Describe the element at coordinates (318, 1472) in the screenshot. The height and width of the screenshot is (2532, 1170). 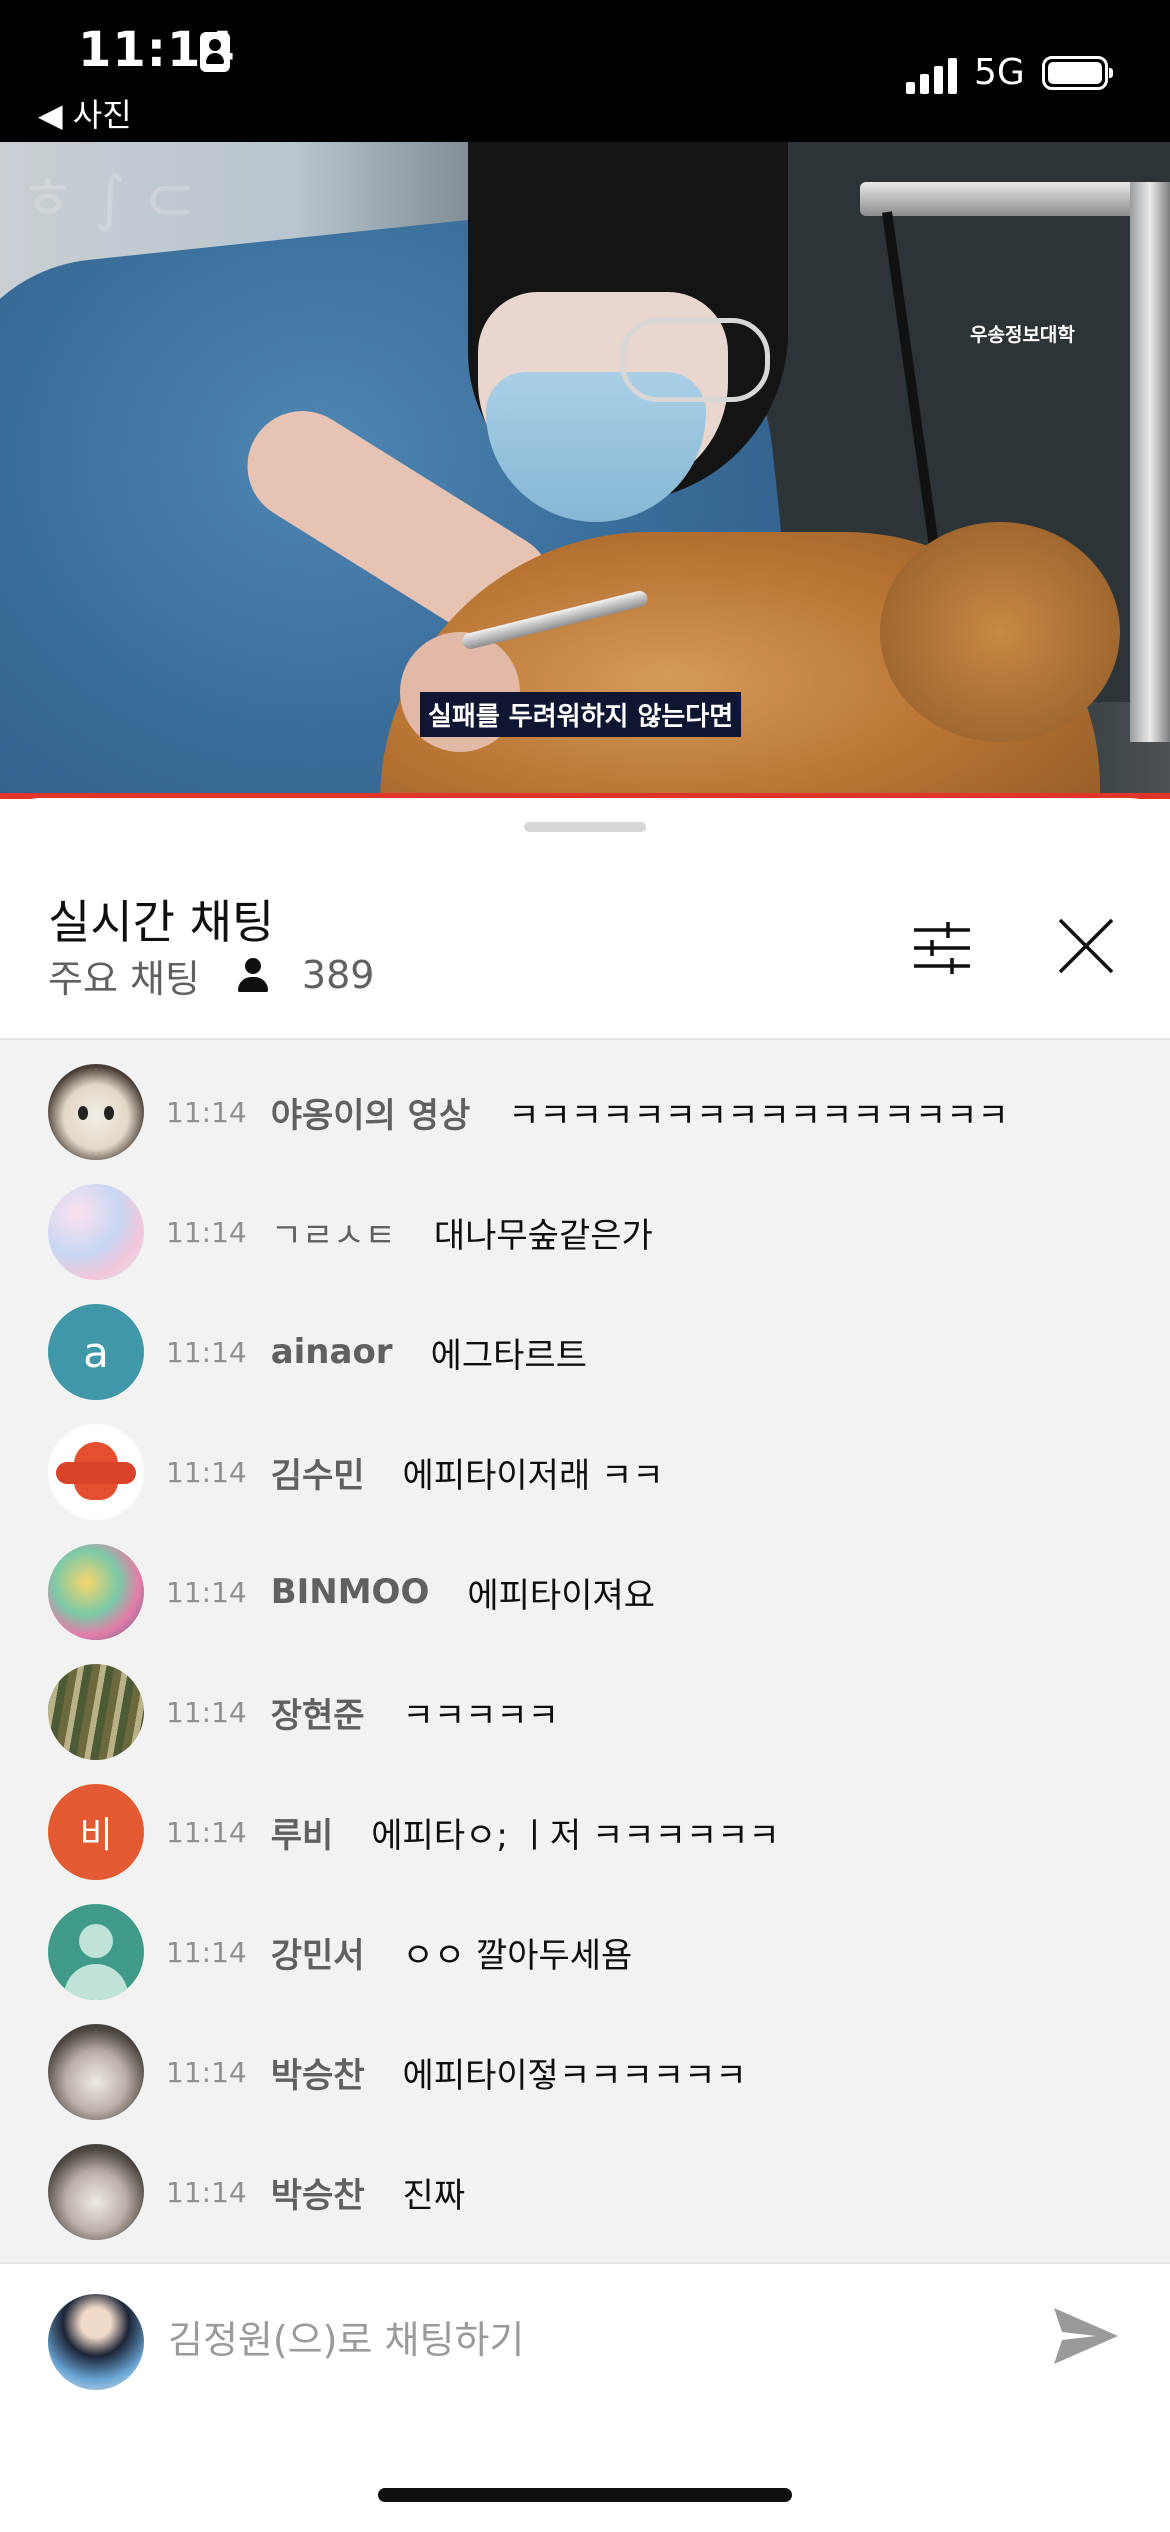
I see `message-author: 김수민` at that location.